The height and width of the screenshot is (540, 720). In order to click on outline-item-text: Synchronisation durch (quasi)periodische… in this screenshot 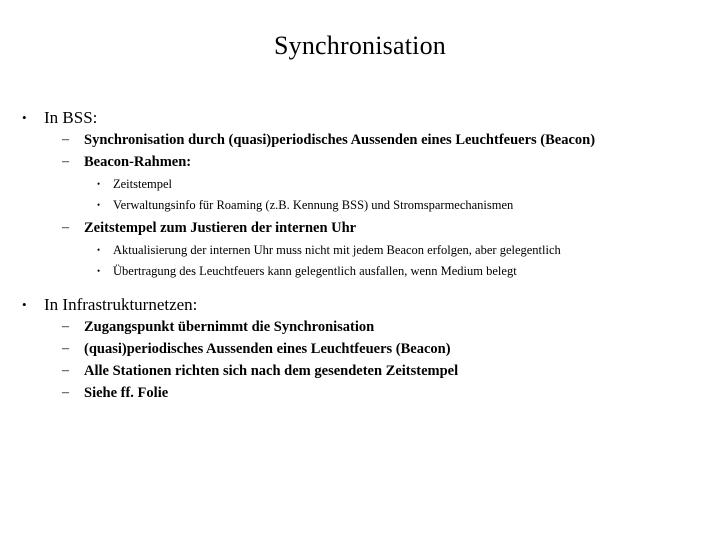, I will do `click(340, 140)`.